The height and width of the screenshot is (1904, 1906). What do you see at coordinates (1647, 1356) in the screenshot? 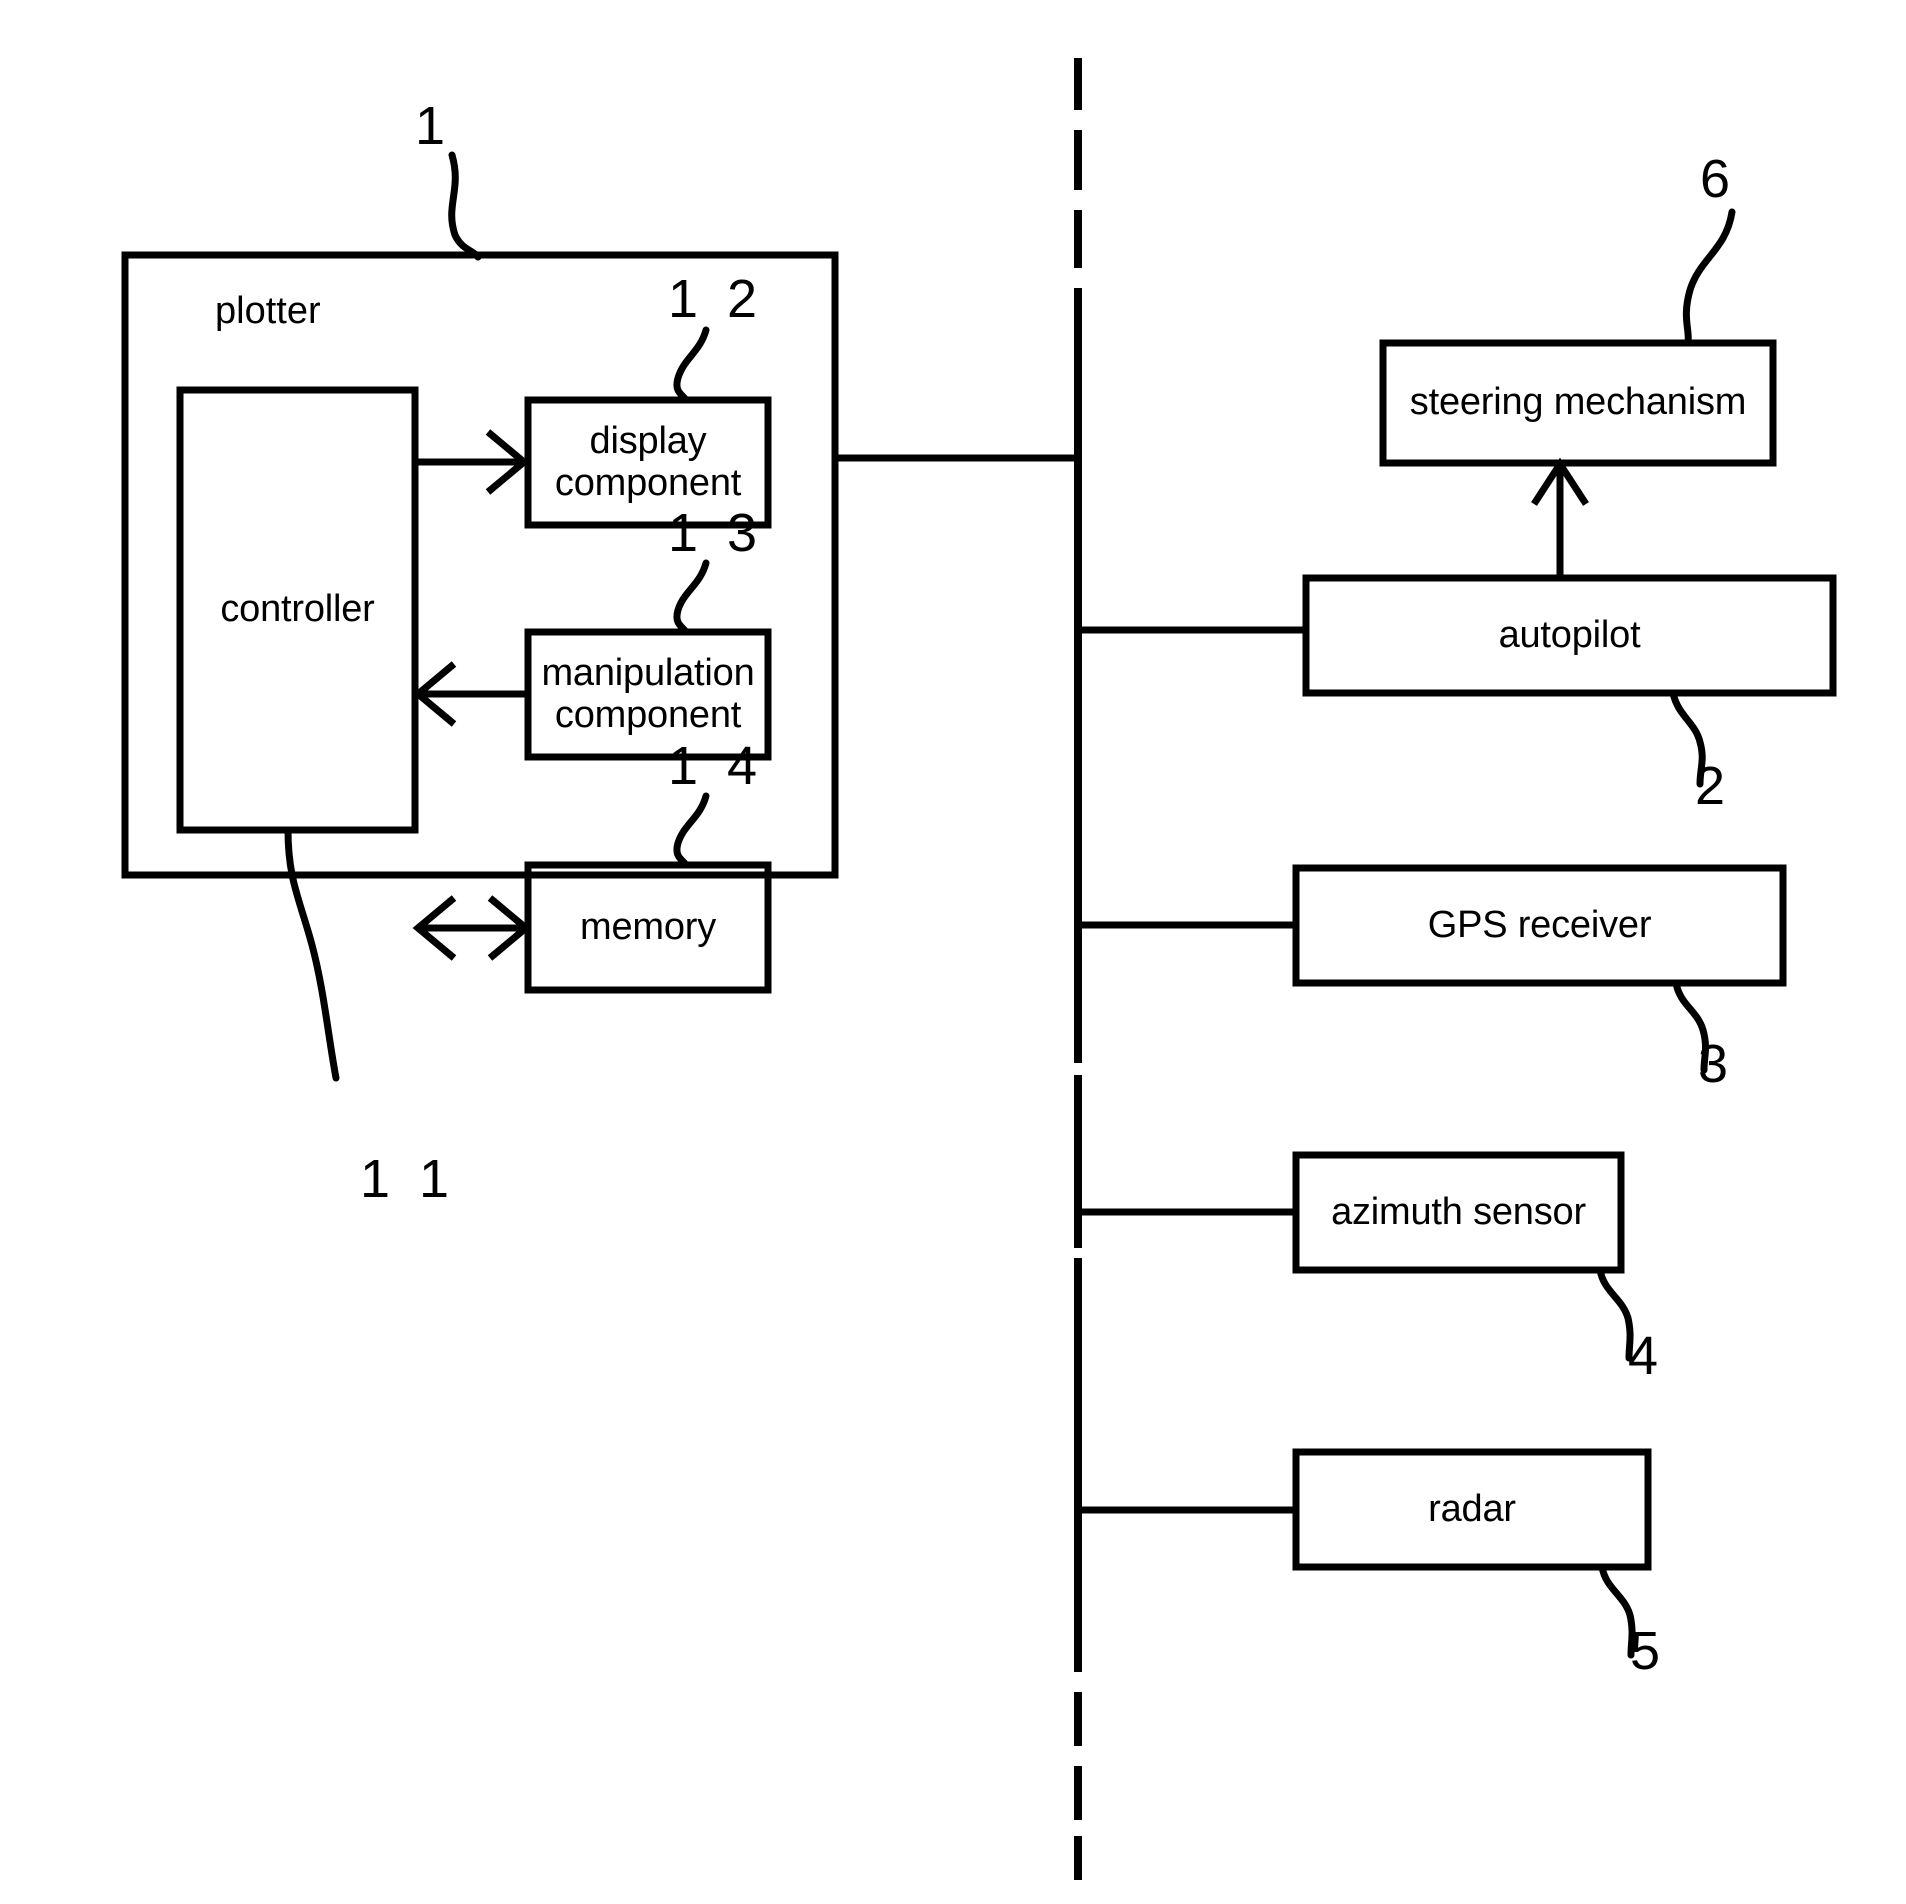
I see `reference-numeral-4: 4` at bounding box center [1647, 1356].